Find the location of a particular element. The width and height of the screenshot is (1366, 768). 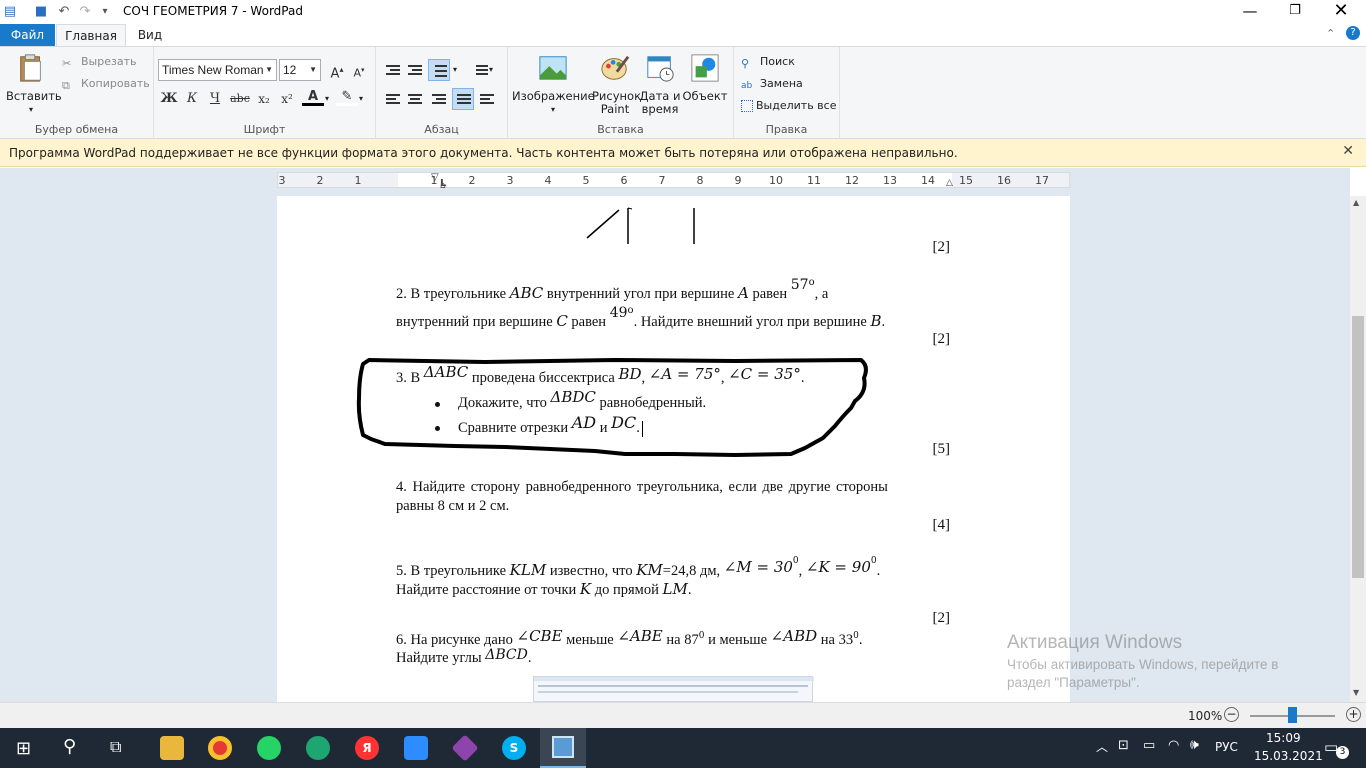

q4-score: [4] is located at coordinates (941, 525).